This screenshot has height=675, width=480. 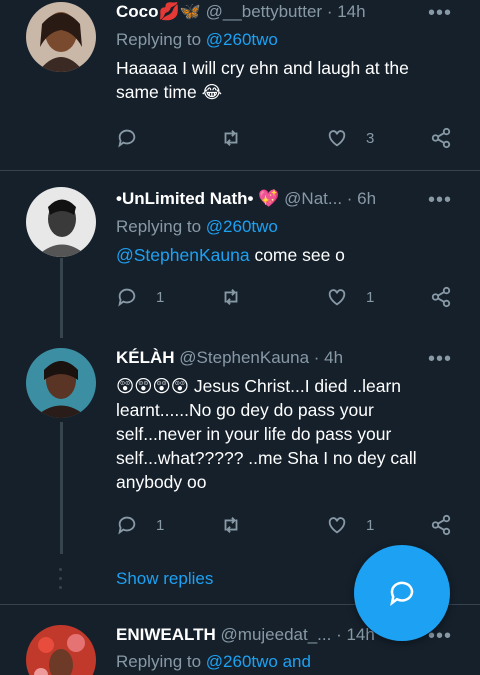 I want to click on like-button: 3, so click(x=350, y=138).